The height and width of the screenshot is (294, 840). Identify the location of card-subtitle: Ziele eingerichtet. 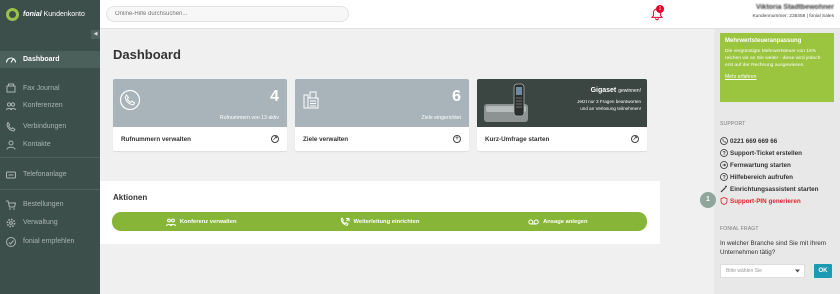
(441, 118).